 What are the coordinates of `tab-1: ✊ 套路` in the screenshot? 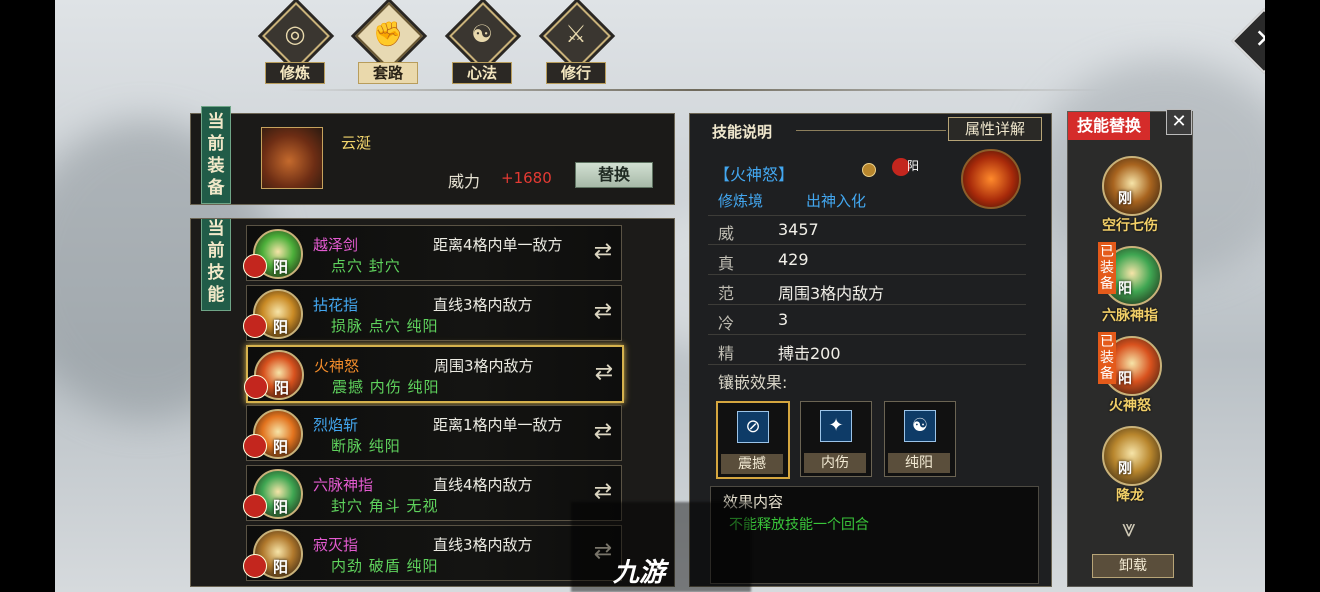 It's located at (388, 43).